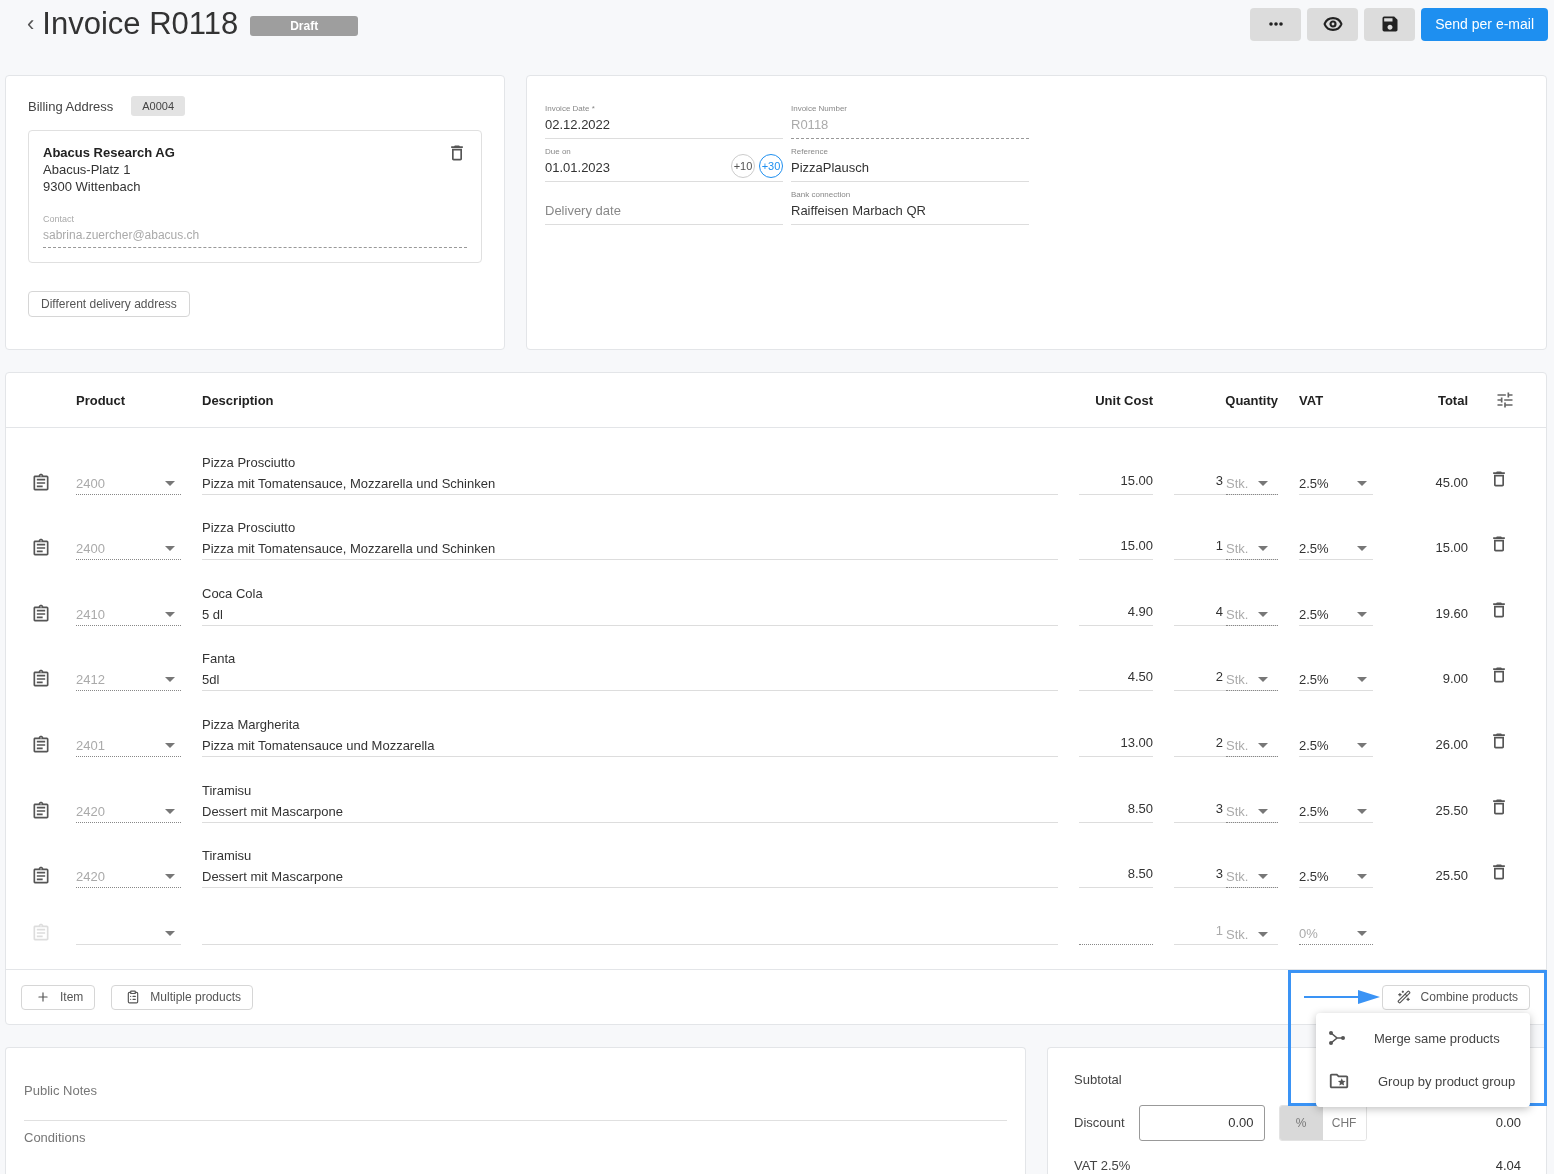 This screenshot has width=1554, height=1174. What do you see at coordinates (71, 106) in the screenshot?
I see `billing-address-label: Billing Address` at bounding box center [71, 106].